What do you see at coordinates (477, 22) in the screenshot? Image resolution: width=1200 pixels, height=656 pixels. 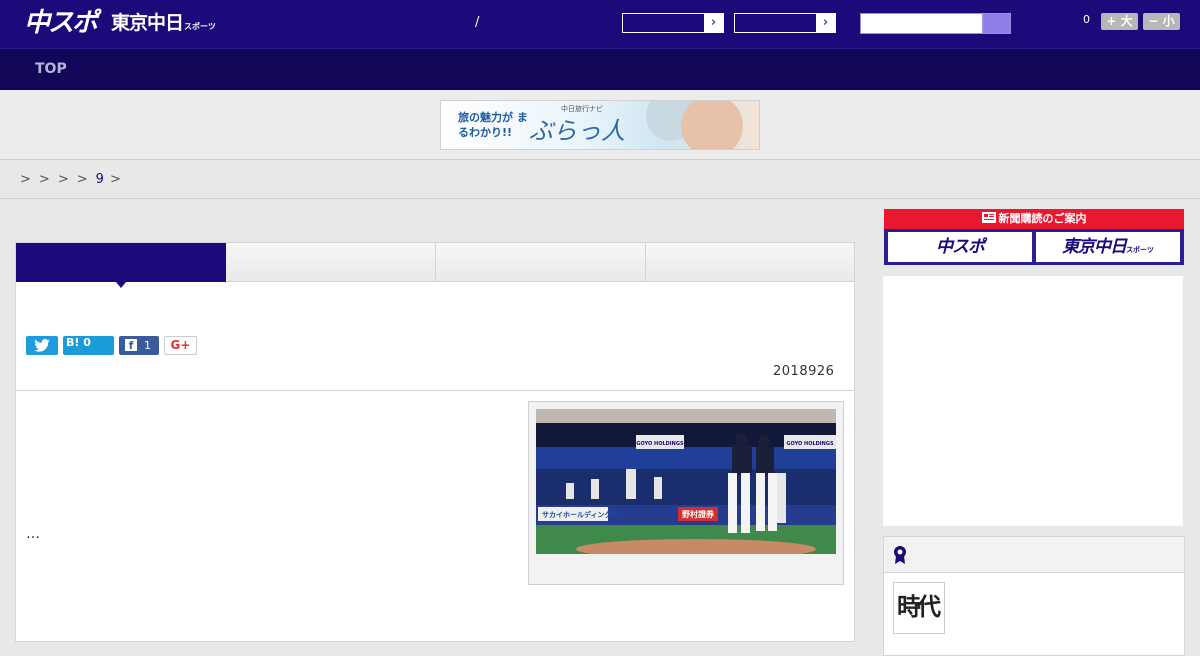 I see `header-slash: /` at bounding box center [477, 22].